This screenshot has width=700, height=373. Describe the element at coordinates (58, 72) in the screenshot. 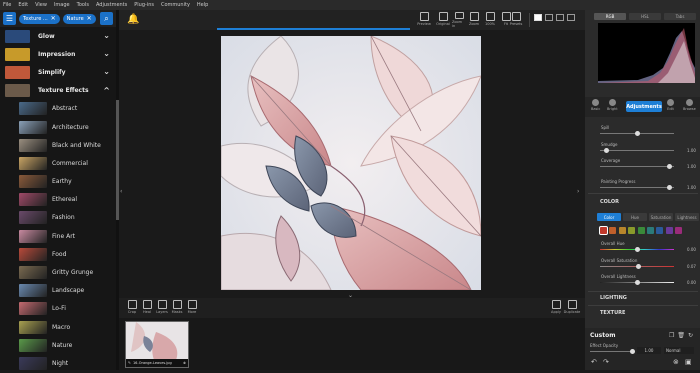

I see `category-item: Simplify ⌄` at that location.